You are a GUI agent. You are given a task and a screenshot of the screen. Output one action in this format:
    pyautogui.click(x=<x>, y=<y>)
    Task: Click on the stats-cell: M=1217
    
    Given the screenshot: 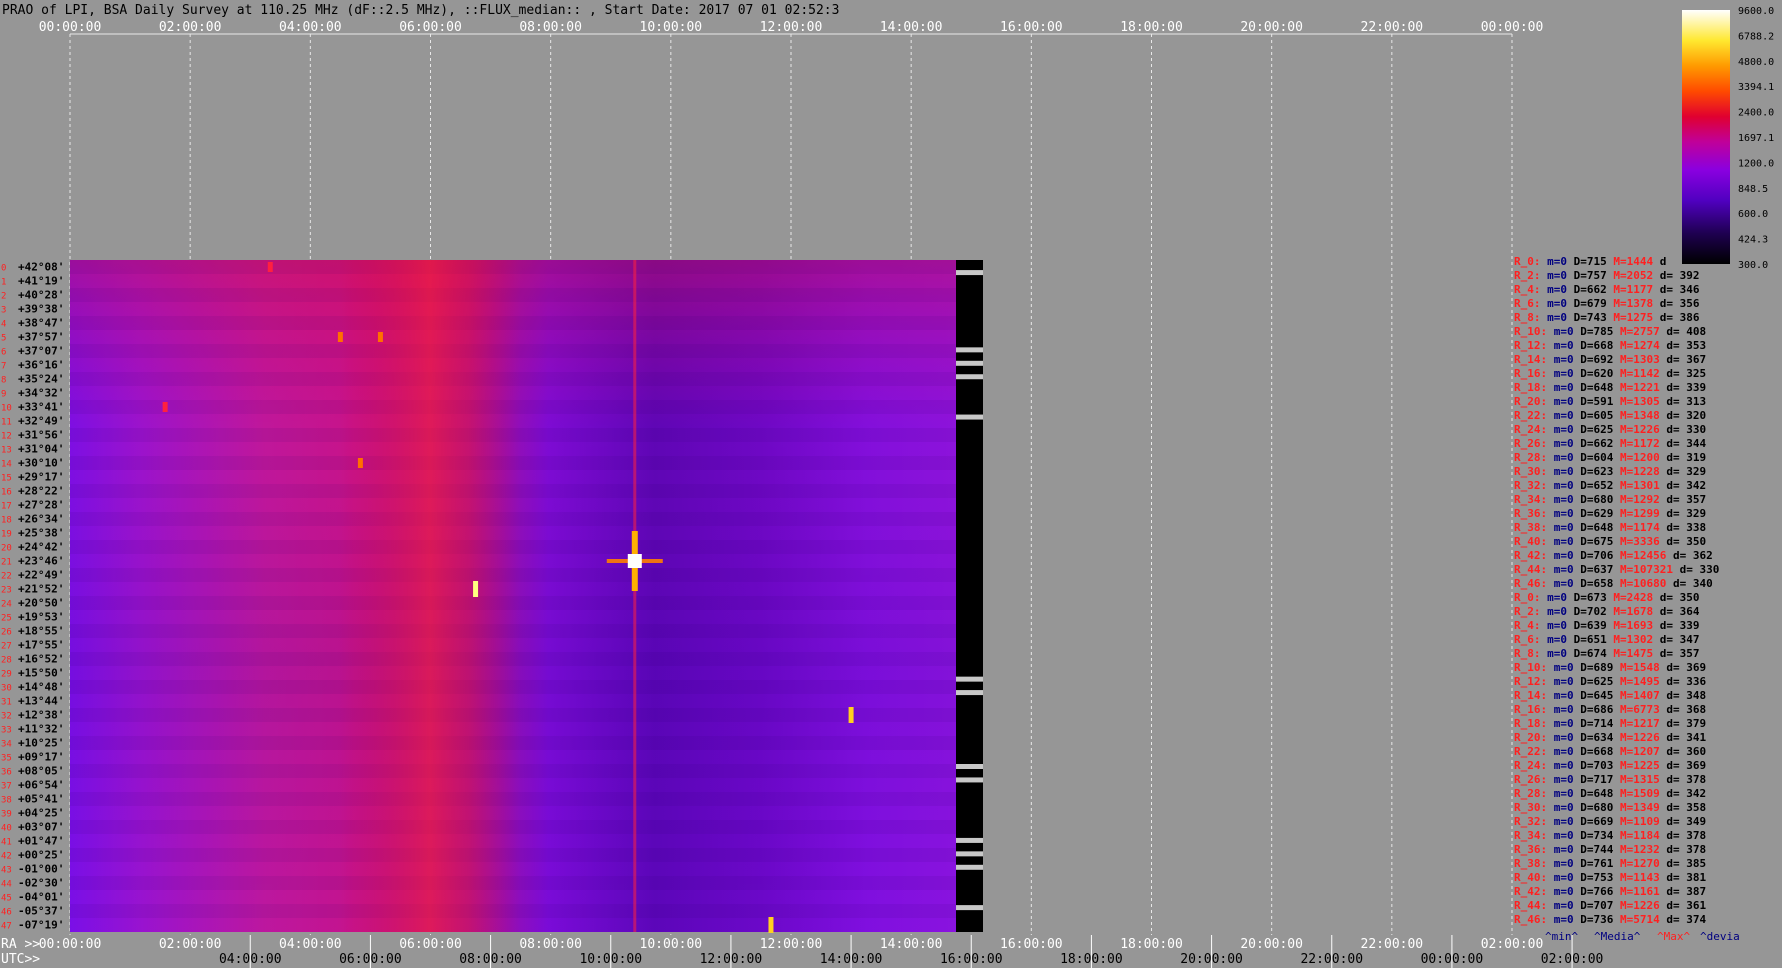 What is the action you would take?
    pyautogui.click(x=1636, y=723)
    